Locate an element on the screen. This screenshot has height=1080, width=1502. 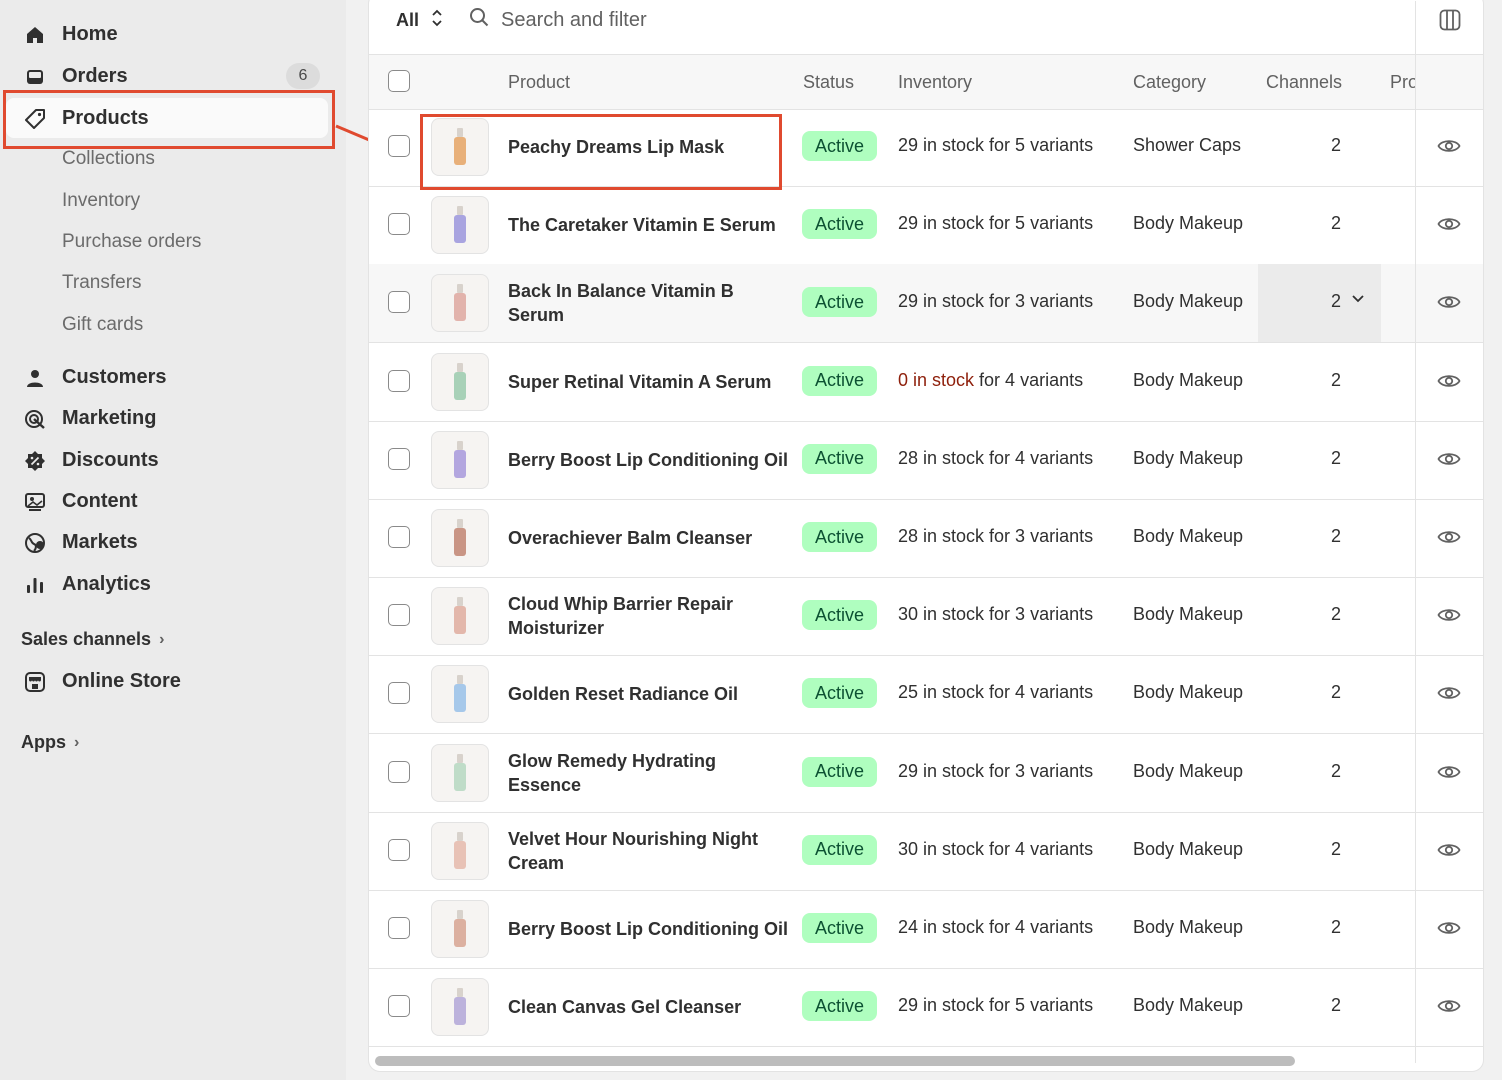
inventory-stock: 25 in stock is located at coordinates (941, 692).